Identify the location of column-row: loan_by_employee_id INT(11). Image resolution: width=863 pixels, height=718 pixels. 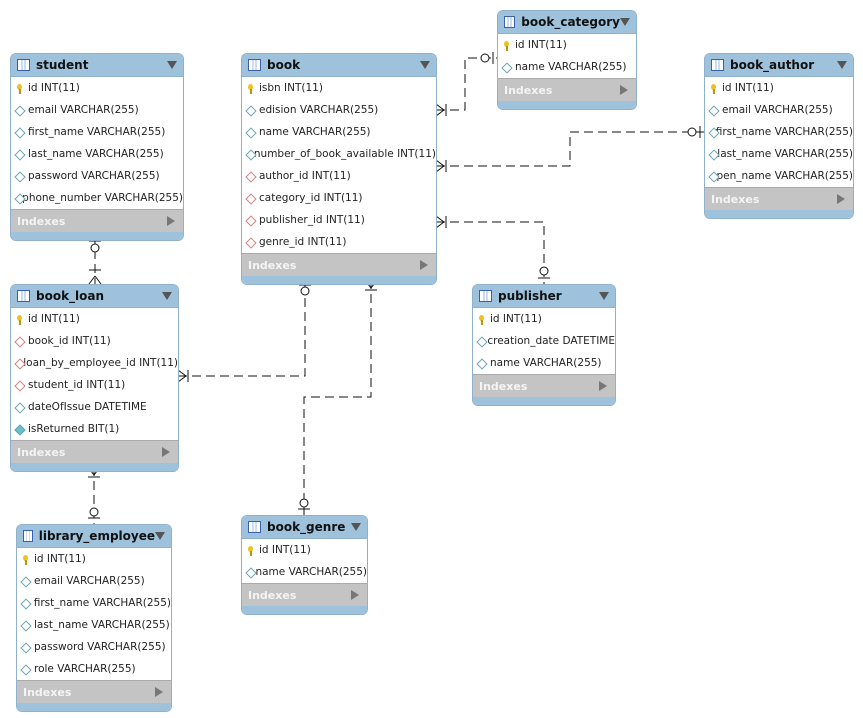
(94, 363).